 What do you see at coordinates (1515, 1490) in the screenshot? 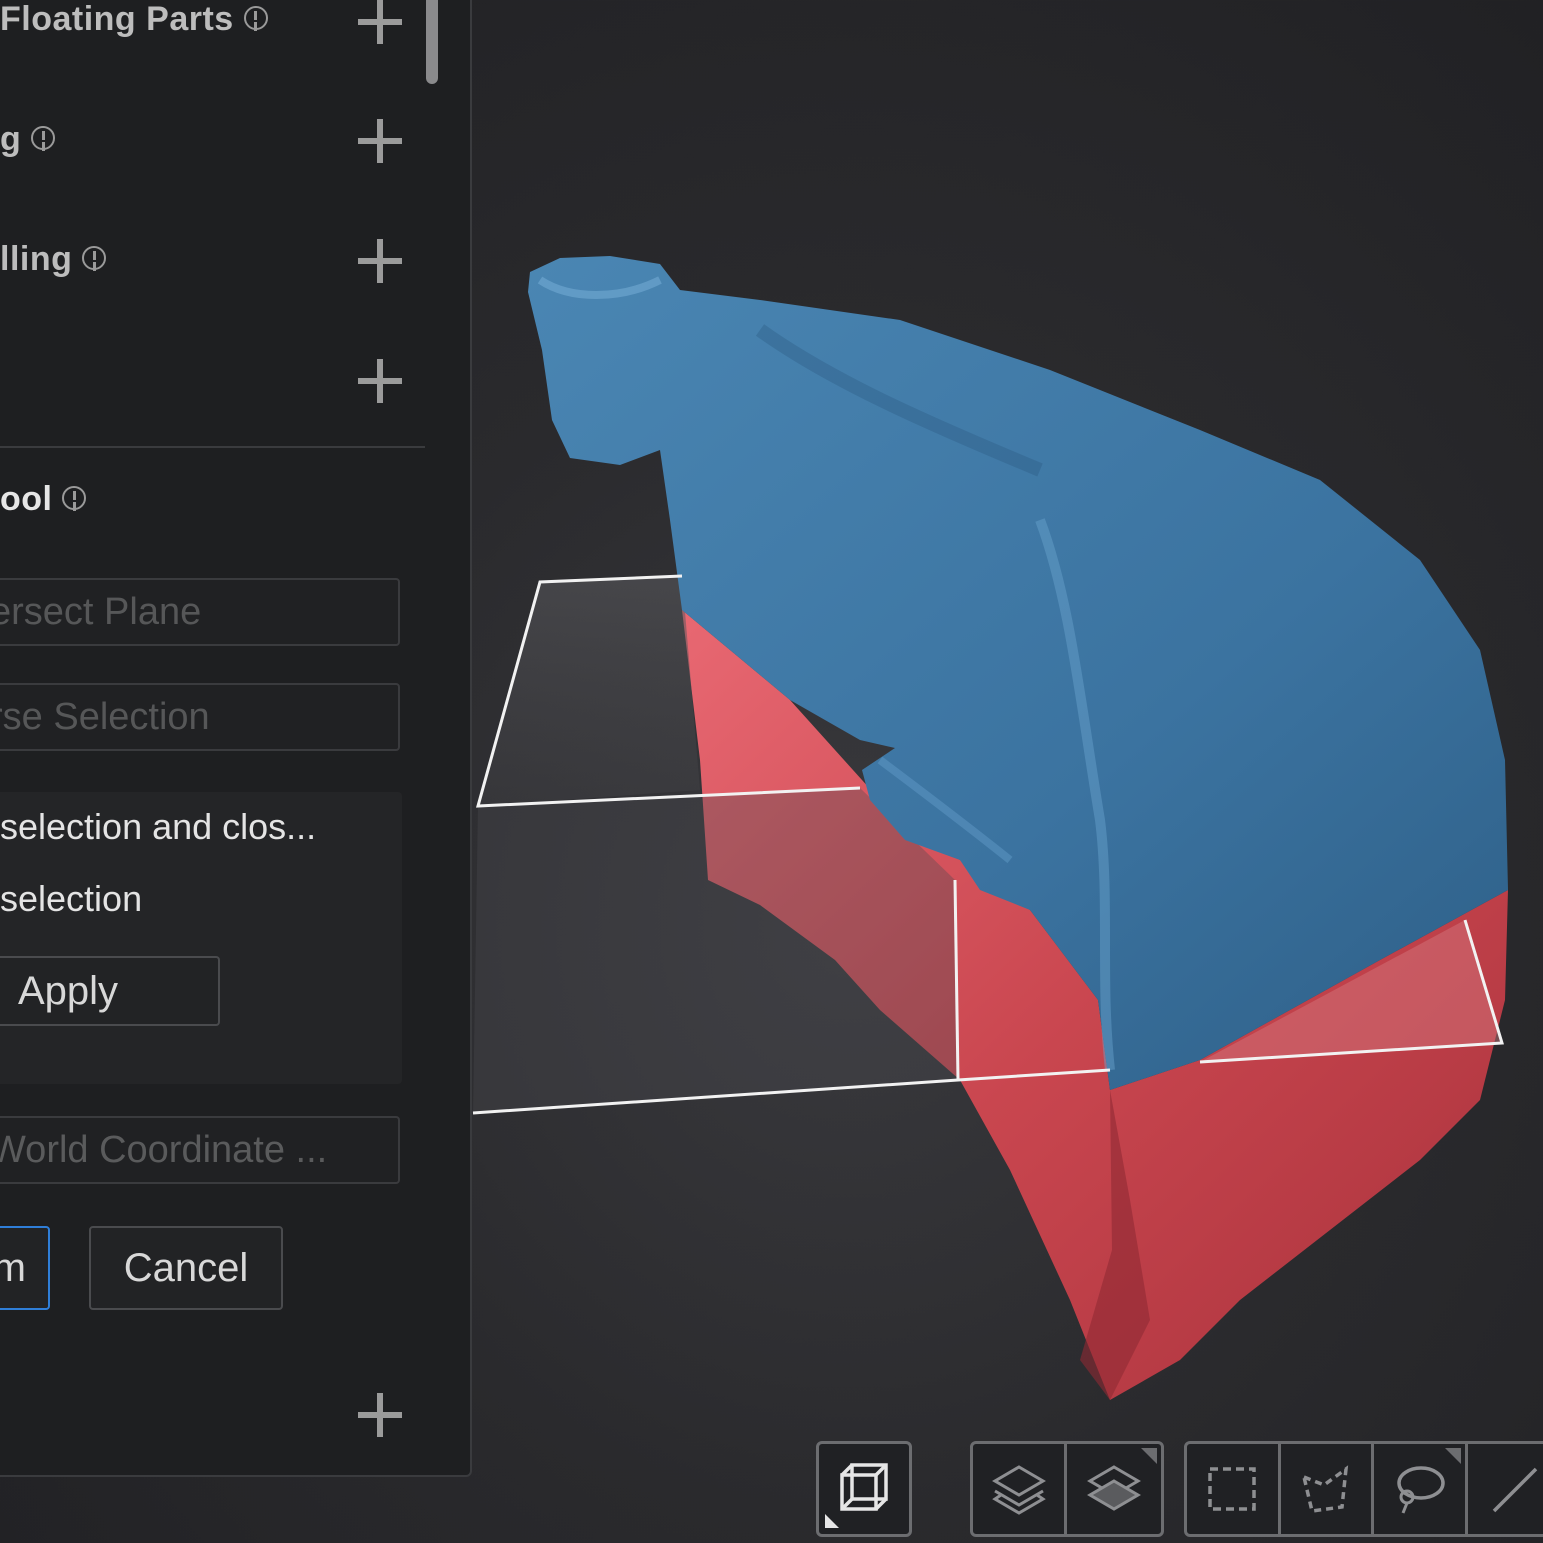
I see `line-select-icon` at bounding box center [1515, 1490].